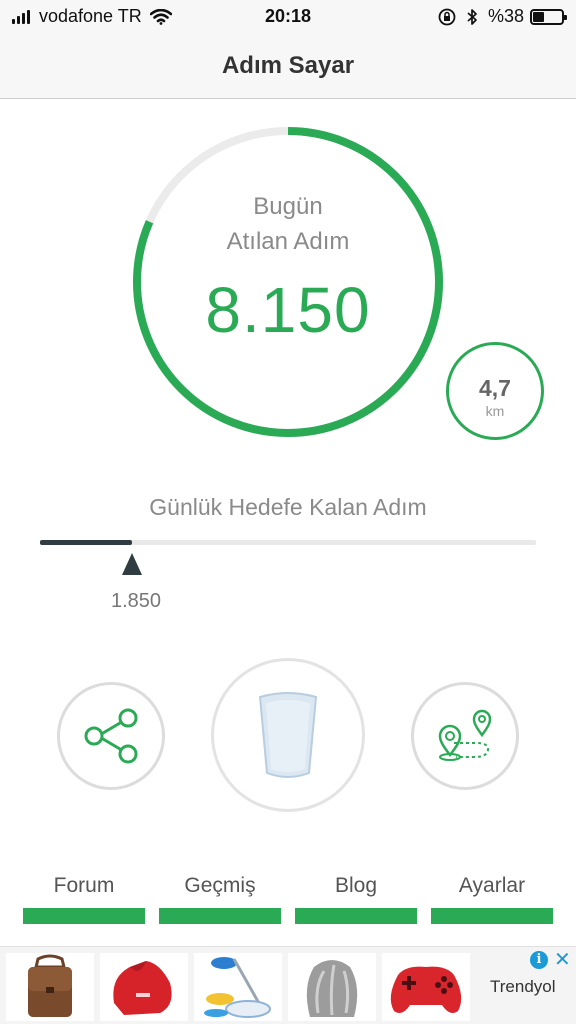 Image resolution: width=576 pixels, height=1024 pixels. What do you see at coordinates (288, 507) in the screenshot?
I see `goal-label: Günlük Hedefe Kalan Adım` at bounding box center [288, 507].